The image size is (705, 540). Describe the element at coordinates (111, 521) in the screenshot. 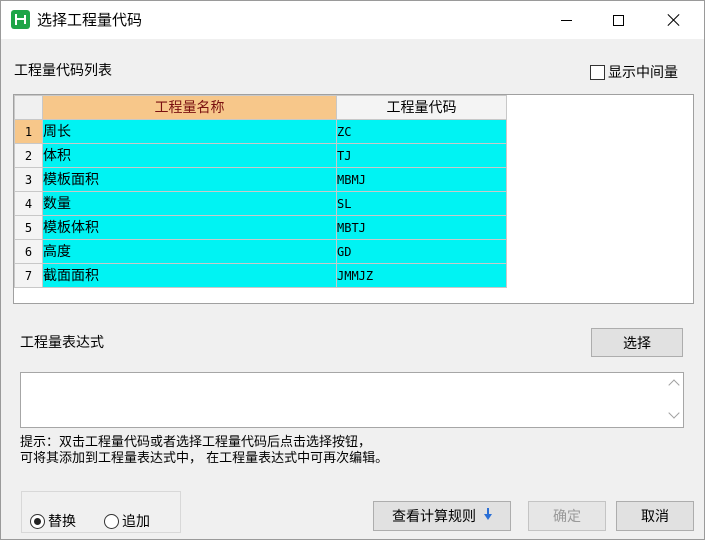

I see `append-radio-circle` at that location.